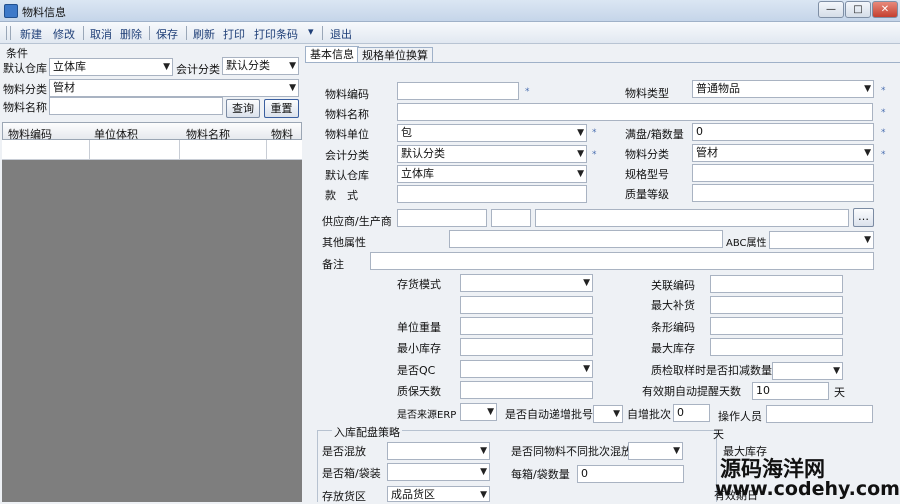  Describe the element at coordinates (622, 261) in the screenshot. I see `remark-input` at that location.